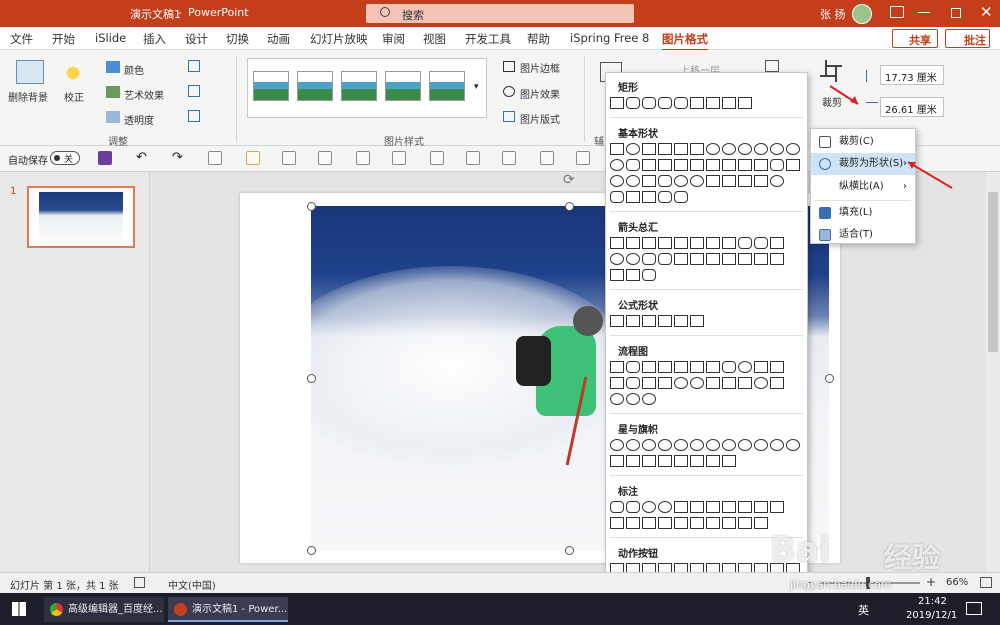  I want to click on ribbon-display-icon, so click(897, 12).